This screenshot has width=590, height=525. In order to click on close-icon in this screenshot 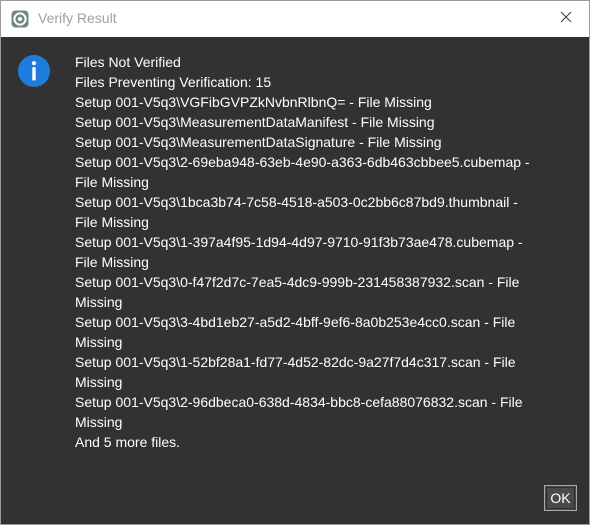, I will do `click(566, 19)`.